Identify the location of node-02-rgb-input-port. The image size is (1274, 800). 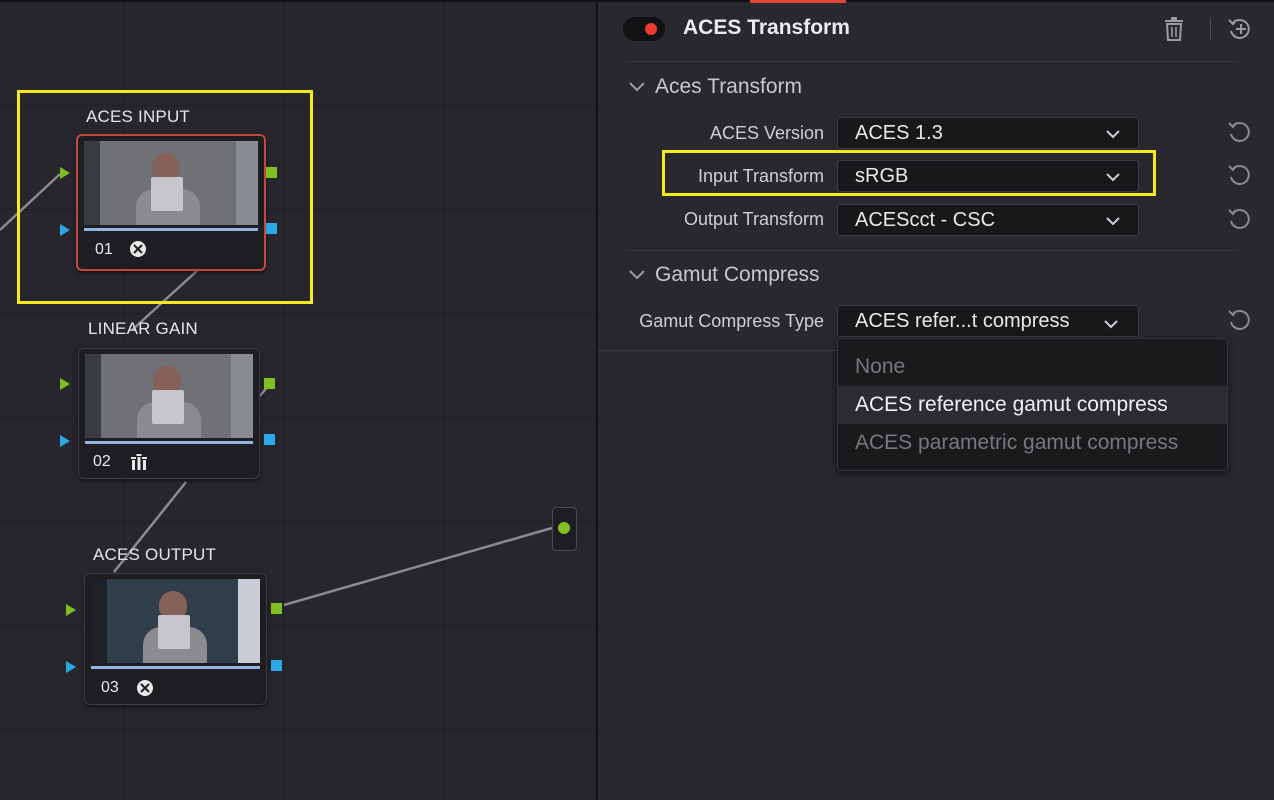
(65, 384).